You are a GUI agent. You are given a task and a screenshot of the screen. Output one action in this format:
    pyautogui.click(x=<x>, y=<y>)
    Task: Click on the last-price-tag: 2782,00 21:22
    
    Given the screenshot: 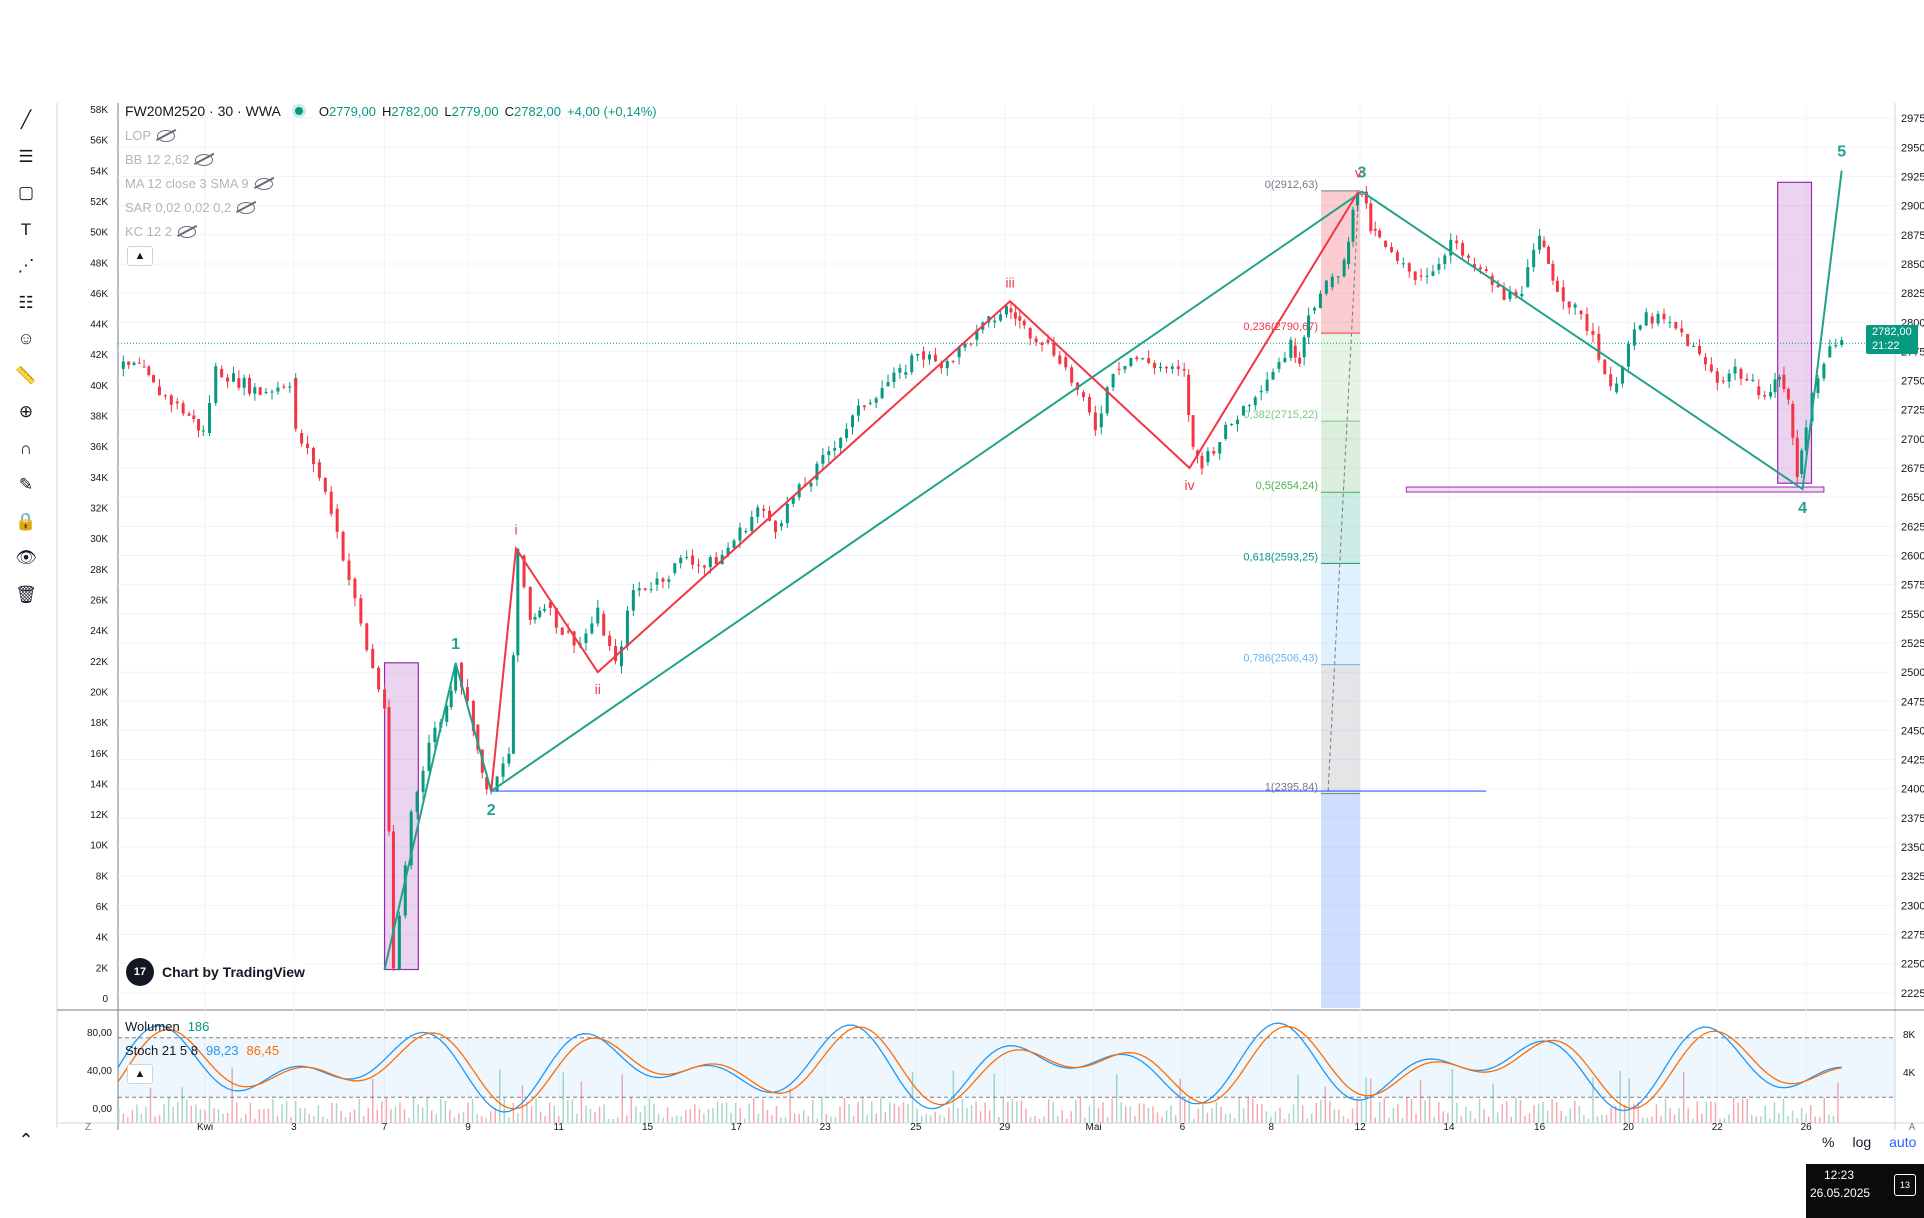 What is the action you would take?
    pyautogui.click(x=1892, y=339)
    